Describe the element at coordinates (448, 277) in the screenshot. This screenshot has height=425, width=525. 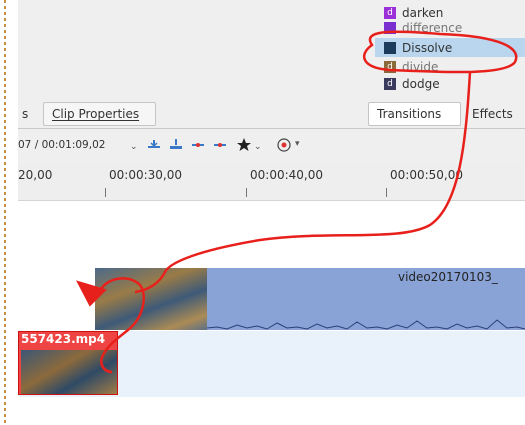
I see `clip-name: video20170103_` at that location.